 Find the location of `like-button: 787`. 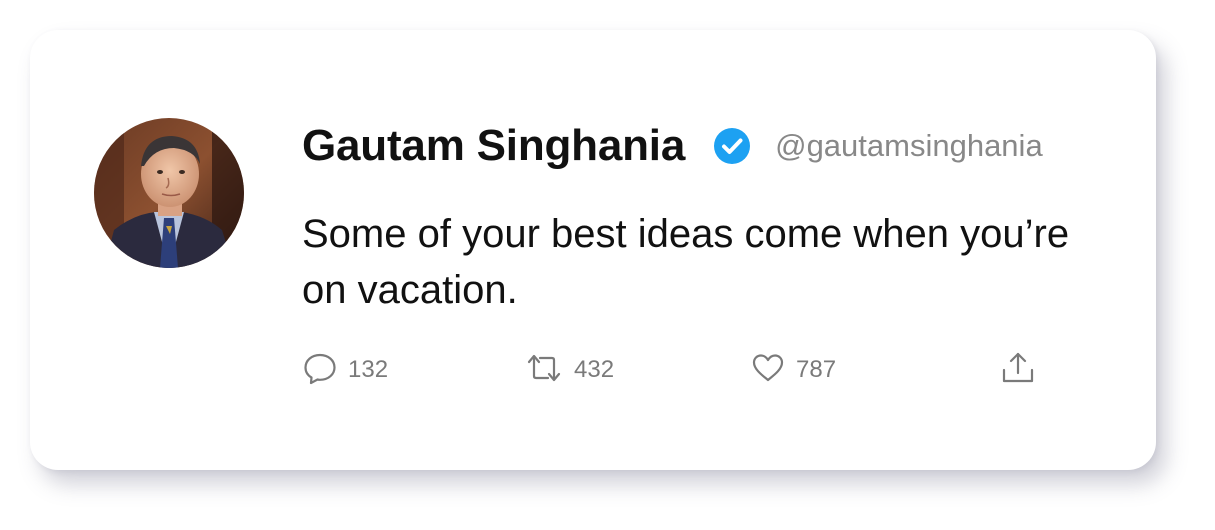

like-button: 787 is located at coordinates (793, 370).